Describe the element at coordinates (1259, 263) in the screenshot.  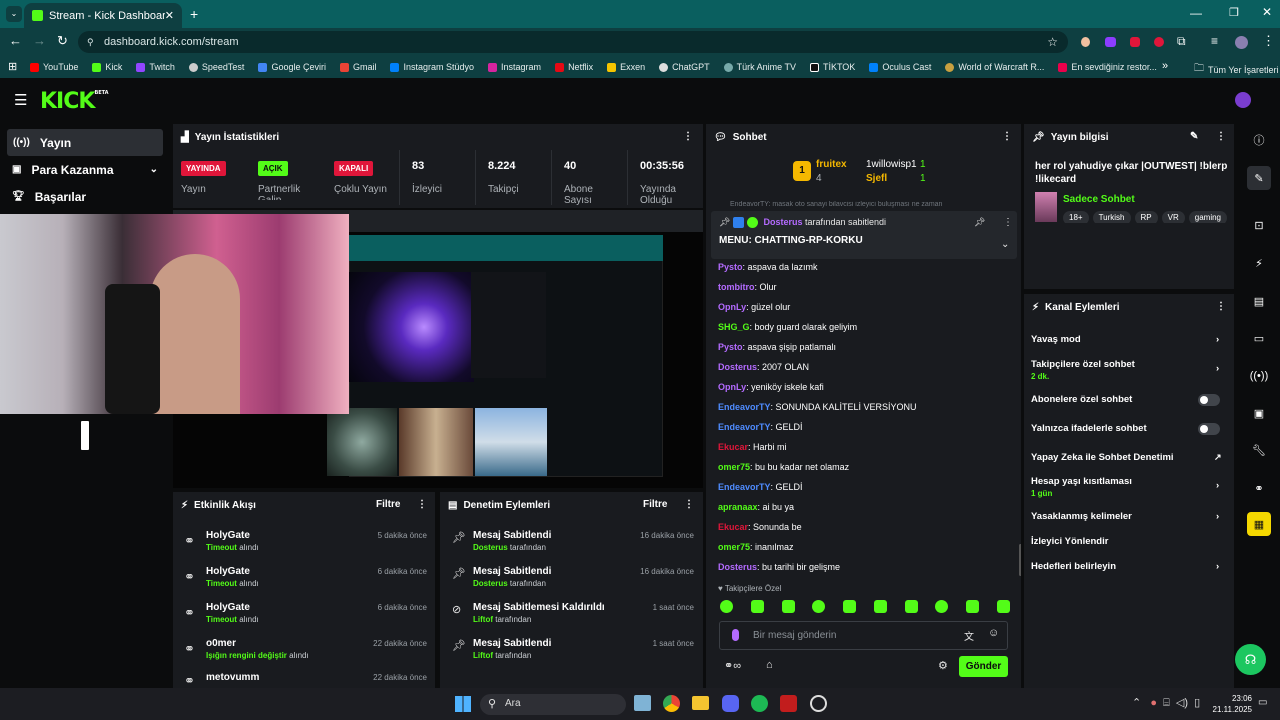
I see `bolt-icon: ⚡︎` at that location.